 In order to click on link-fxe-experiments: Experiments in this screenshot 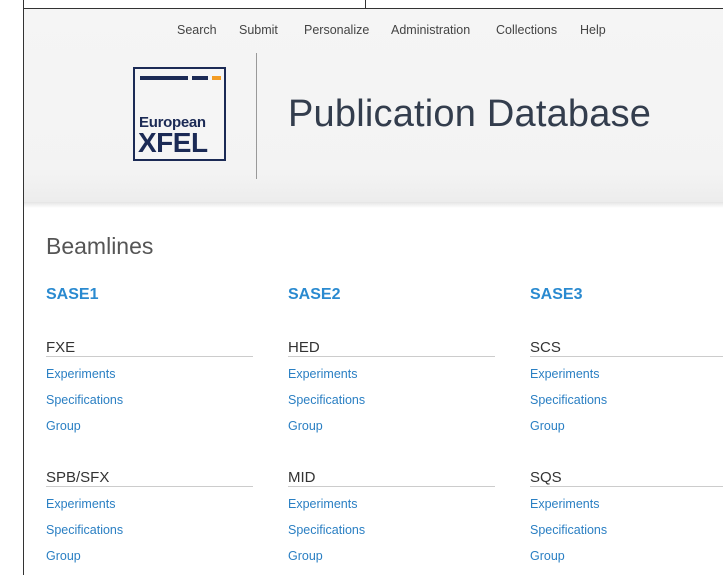, I will do `click(80, 374)`.